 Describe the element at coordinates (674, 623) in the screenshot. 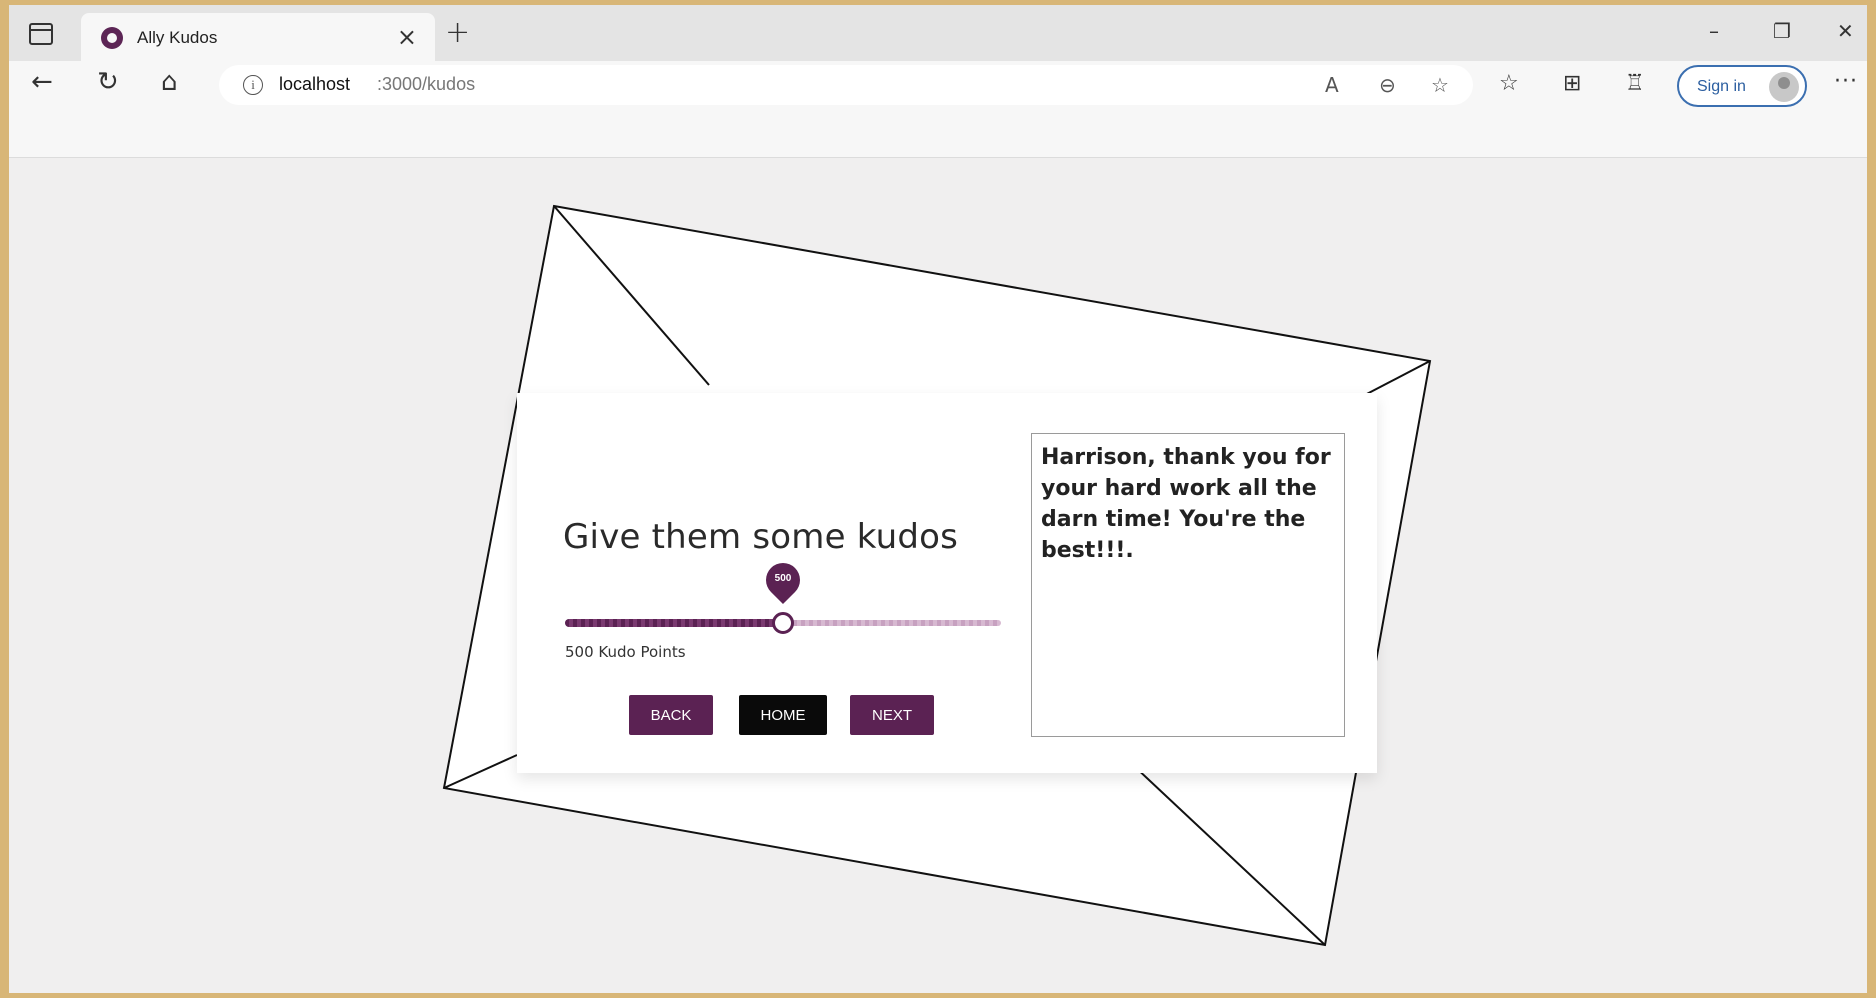

I see `slider-fill` at that location.